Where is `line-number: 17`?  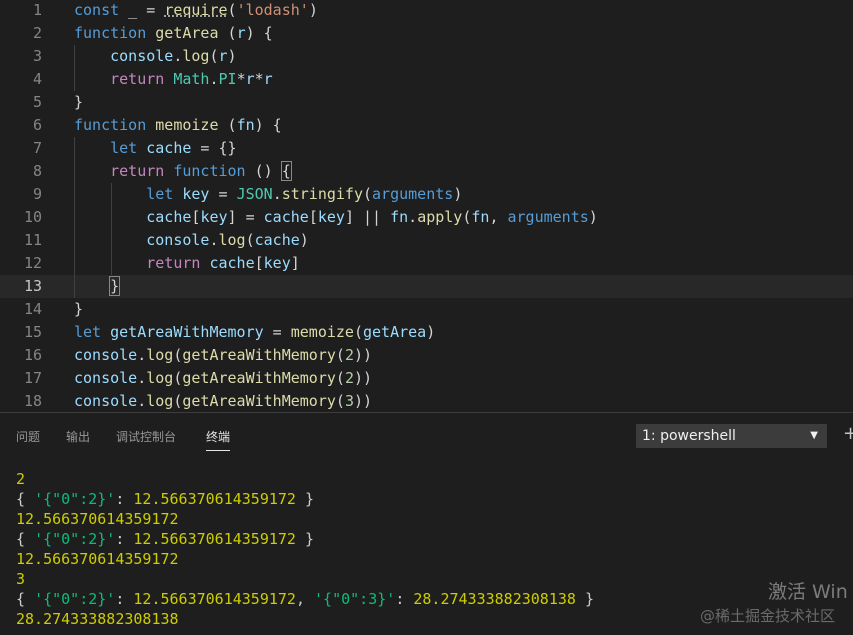
line-number: 17 is located at coordinates (21, 378).